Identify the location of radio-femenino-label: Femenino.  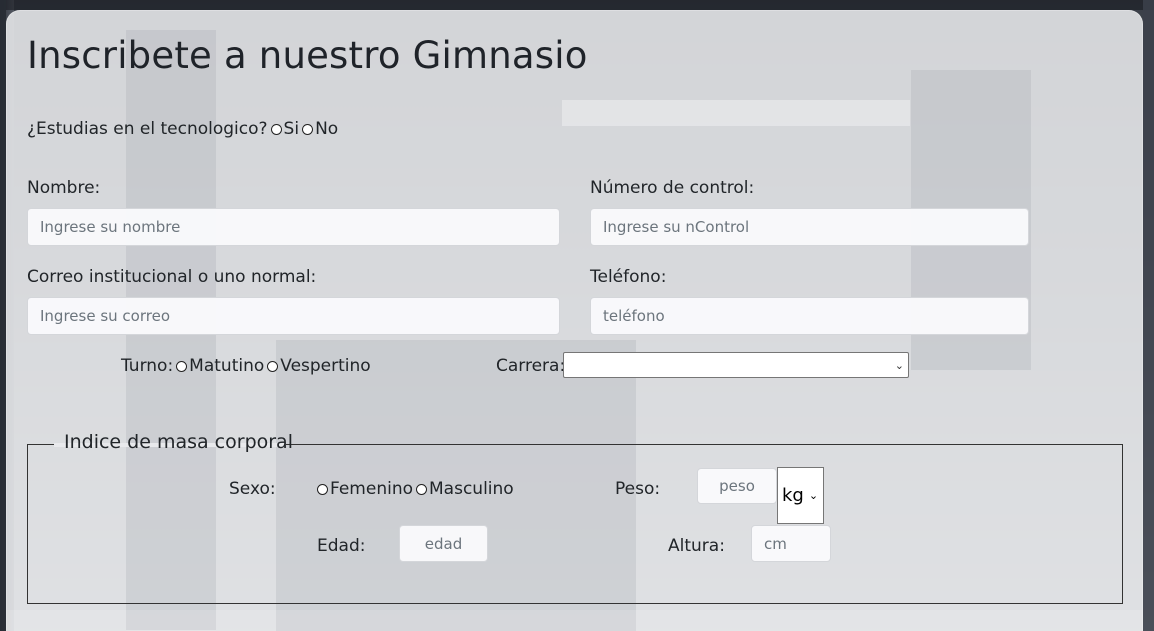
(371, 489).